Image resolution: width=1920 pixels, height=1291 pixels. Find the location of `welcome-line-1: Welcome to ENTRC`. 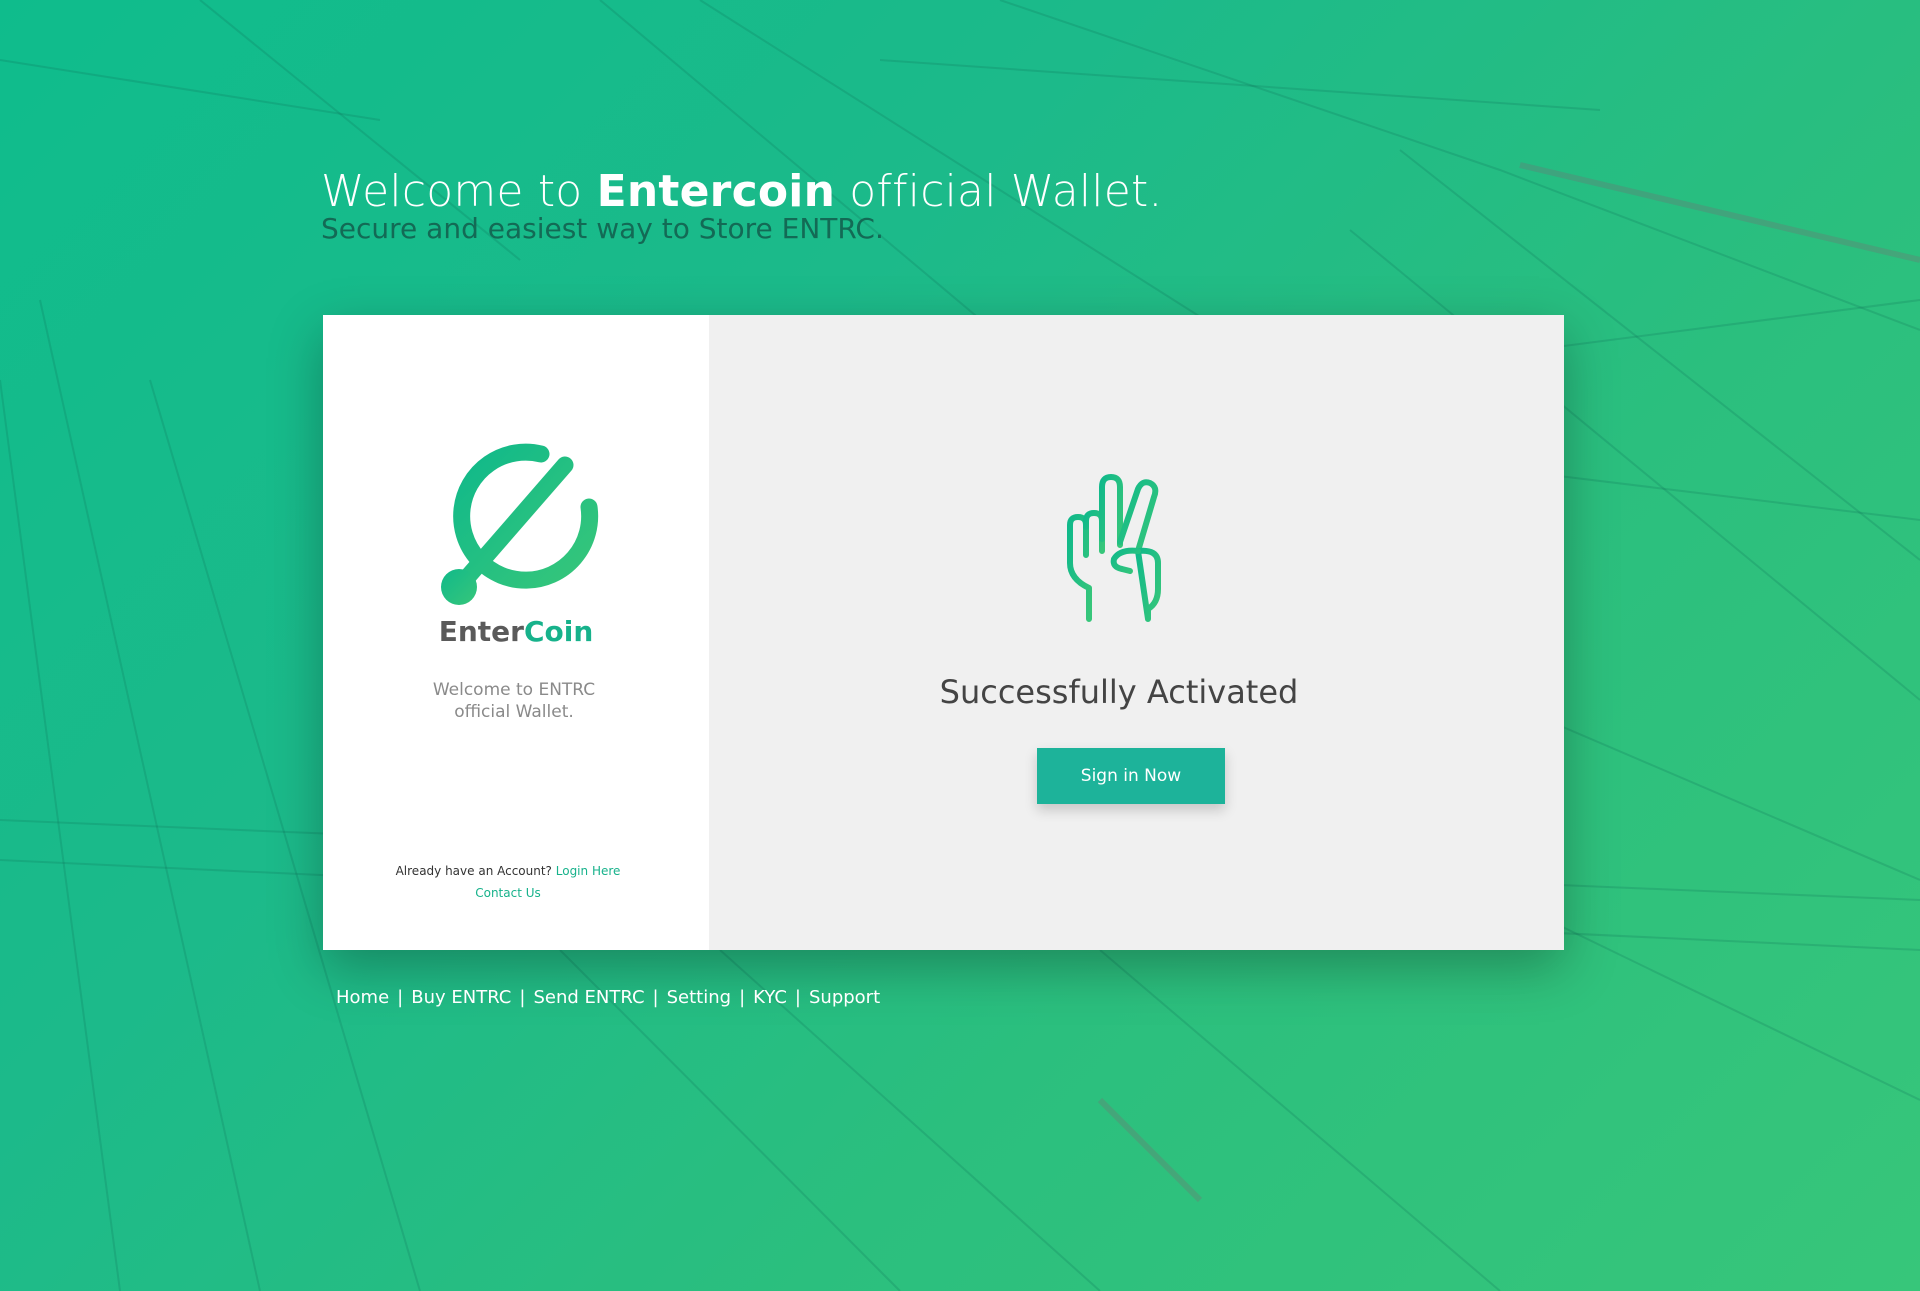

welcome-line-1: Welcome to ENTRC is located at coordinates (514, 690).